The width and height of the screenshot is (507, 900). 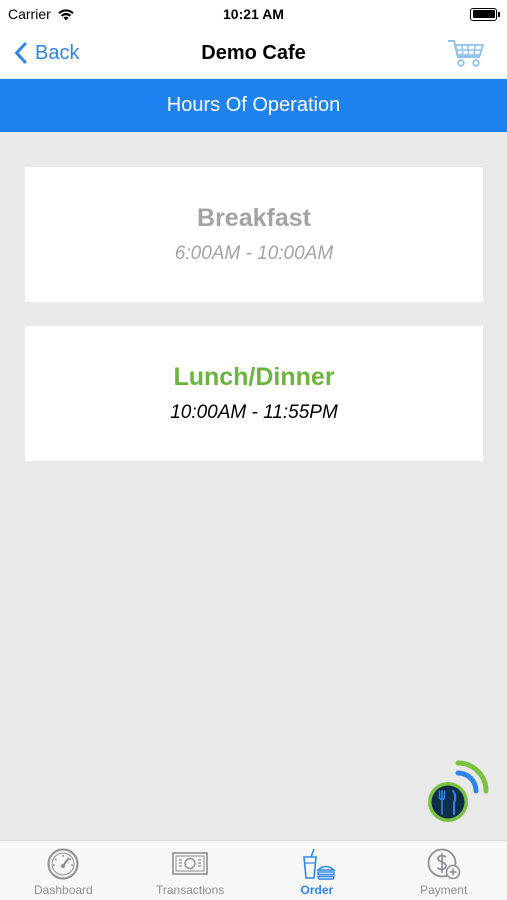 I want to click on carrier-label: Carrier, so click(x=29, y=14).